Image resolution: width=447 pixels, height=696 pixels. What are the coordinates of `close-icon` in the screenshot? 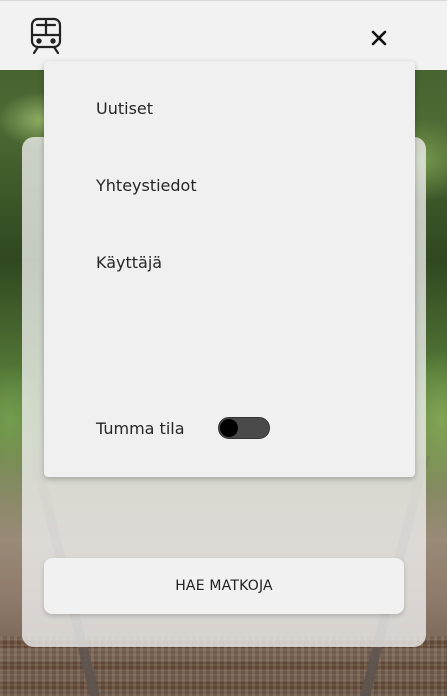 It's located at (379, 38).